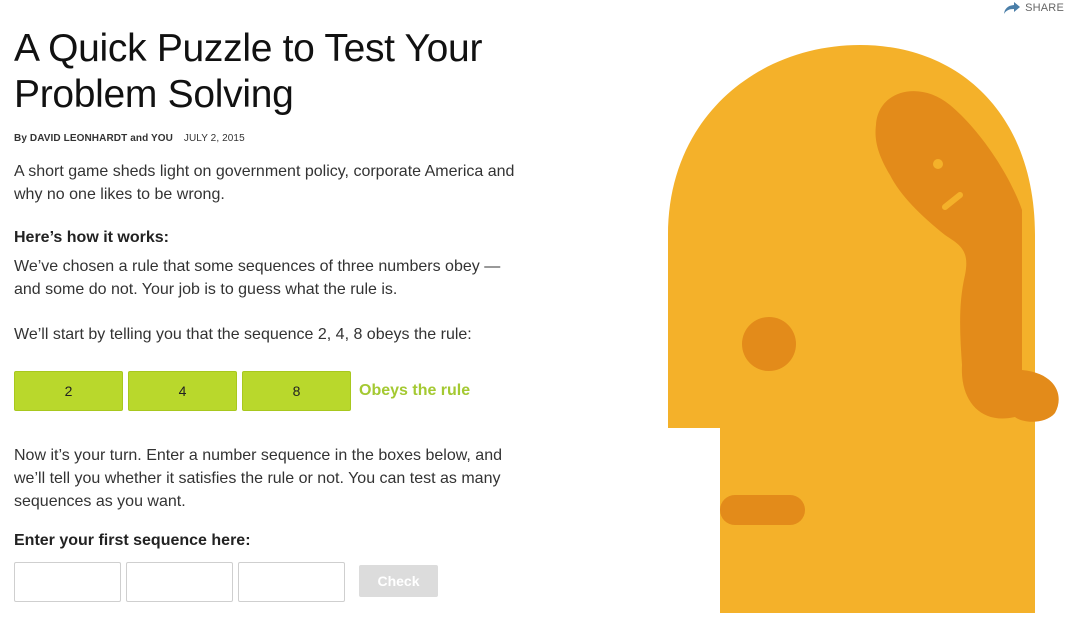  What do you see at coordinates (398, 581) in the screenshot?
I see `check-button: Check` at bounding box center [398, 581].